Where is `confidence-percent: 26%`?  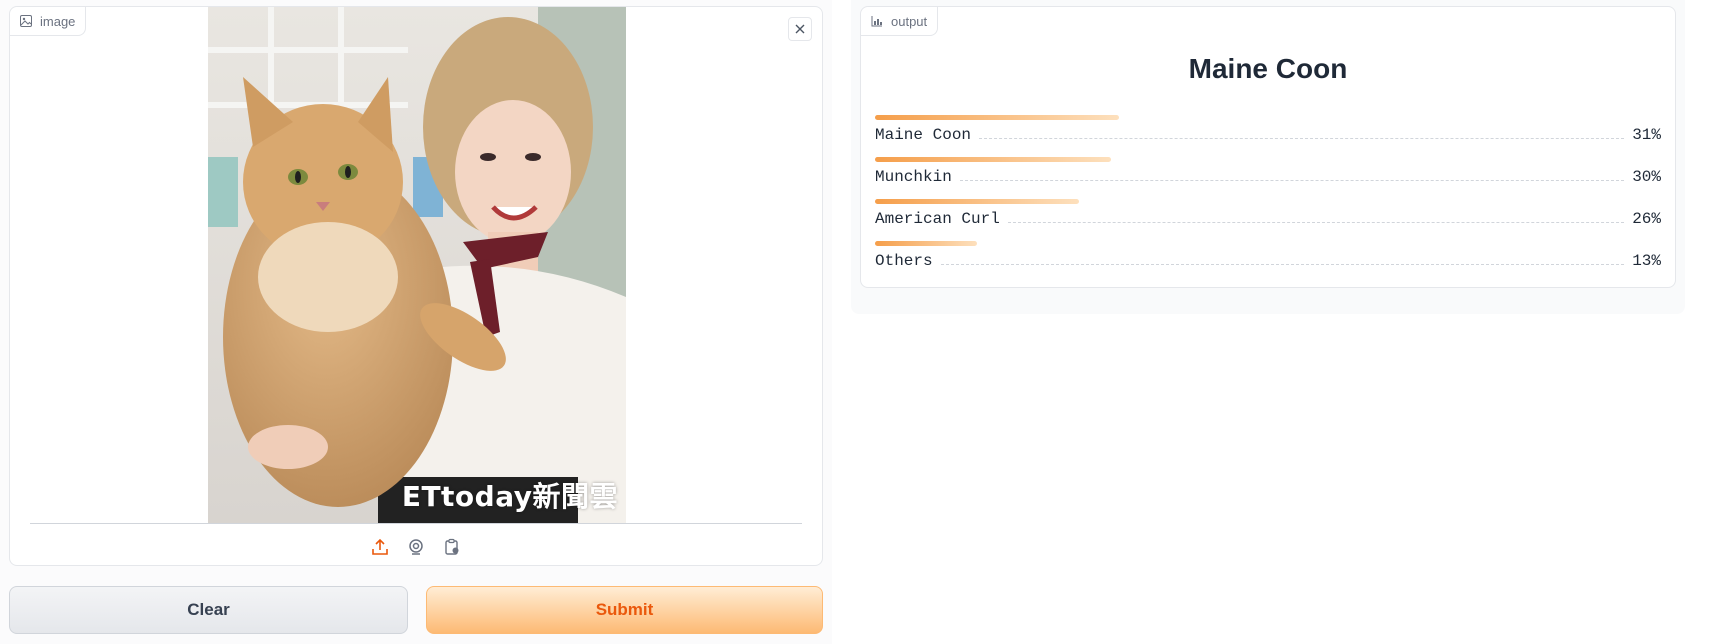
confidence-percent: 26% is located at coordinates (1646, 219).